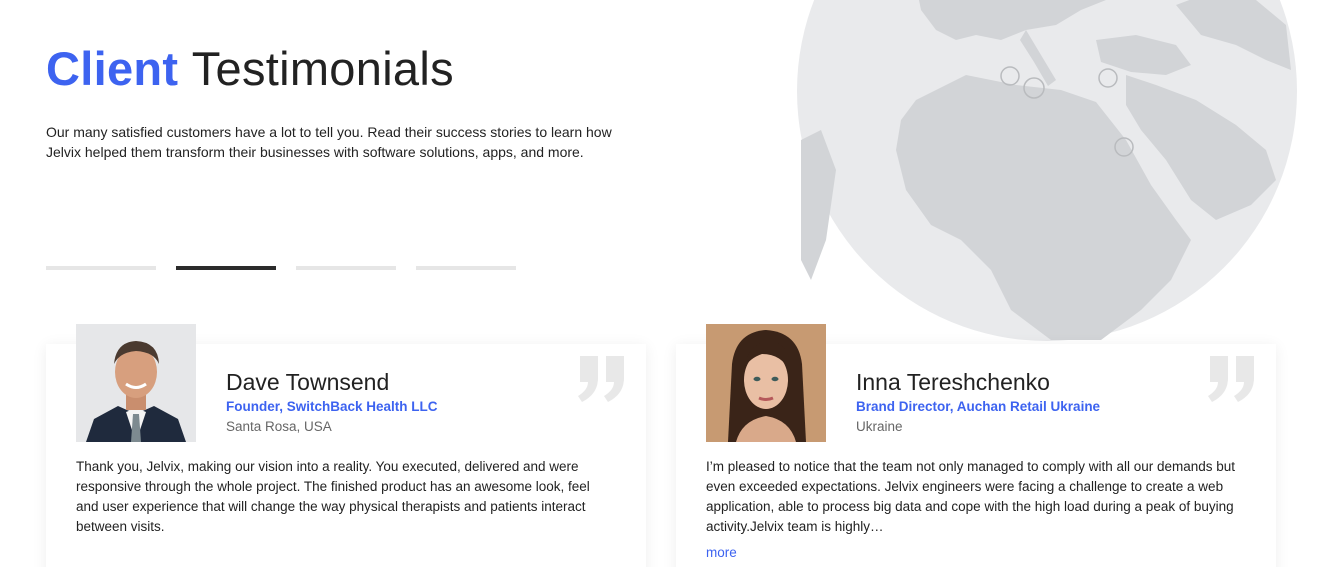  I want to click on testimonial-location: Santa Rosa, USA, so click(279, 426).